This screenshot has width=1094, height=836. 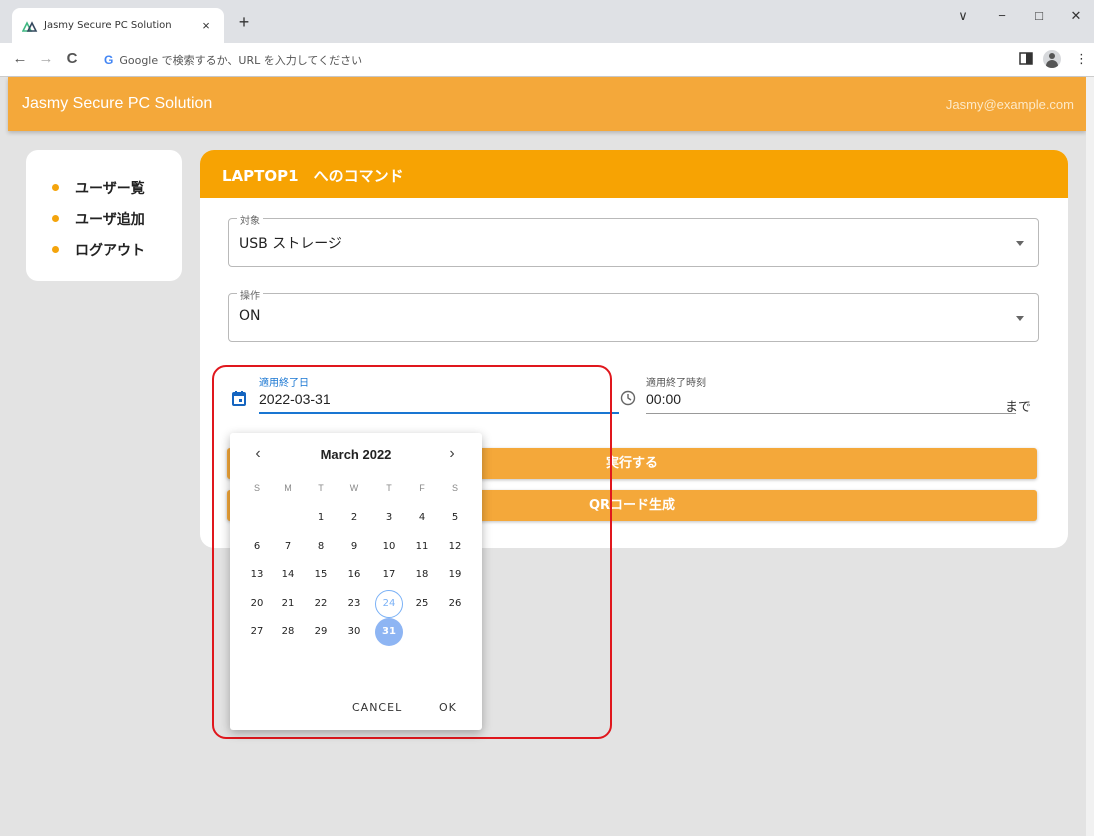 What do you see at coordinates (288, 488) in the screenshot?
I see `weekday-header: M` at bounding box center [288, 488].